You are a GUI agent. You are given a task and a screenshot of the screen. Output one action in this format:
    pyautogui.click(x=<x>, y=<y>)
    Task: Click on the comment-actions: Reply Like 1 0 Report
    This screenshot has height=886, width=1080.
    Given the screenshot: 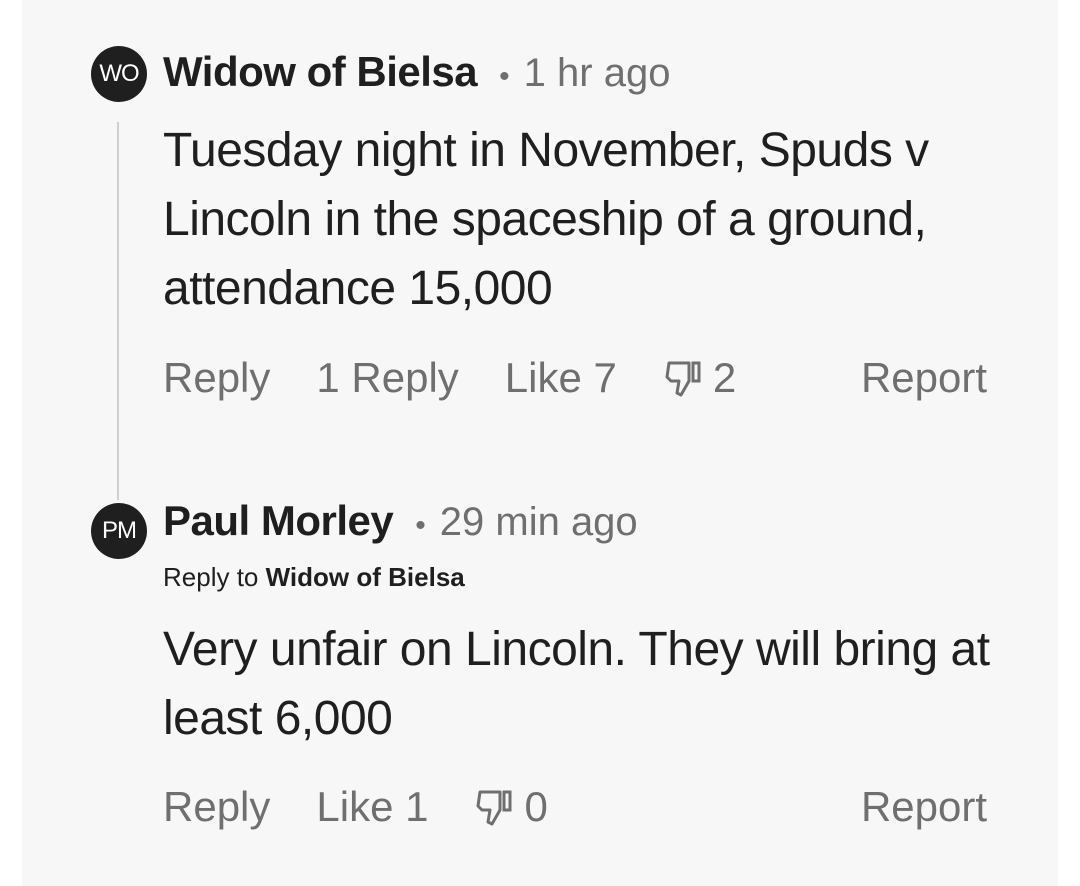 What is the action you would take?
    pyautogui.click(x=575, y=807)
    